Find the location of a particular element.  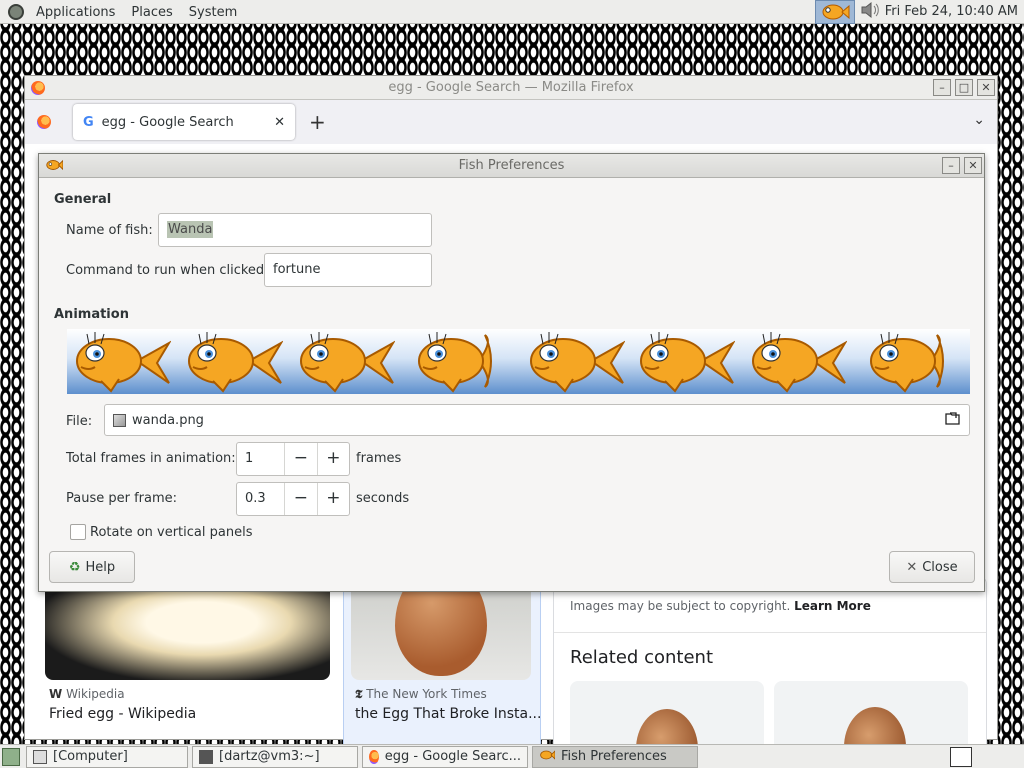

fish-name-value: Wanda is located at coordinates (190, 229).